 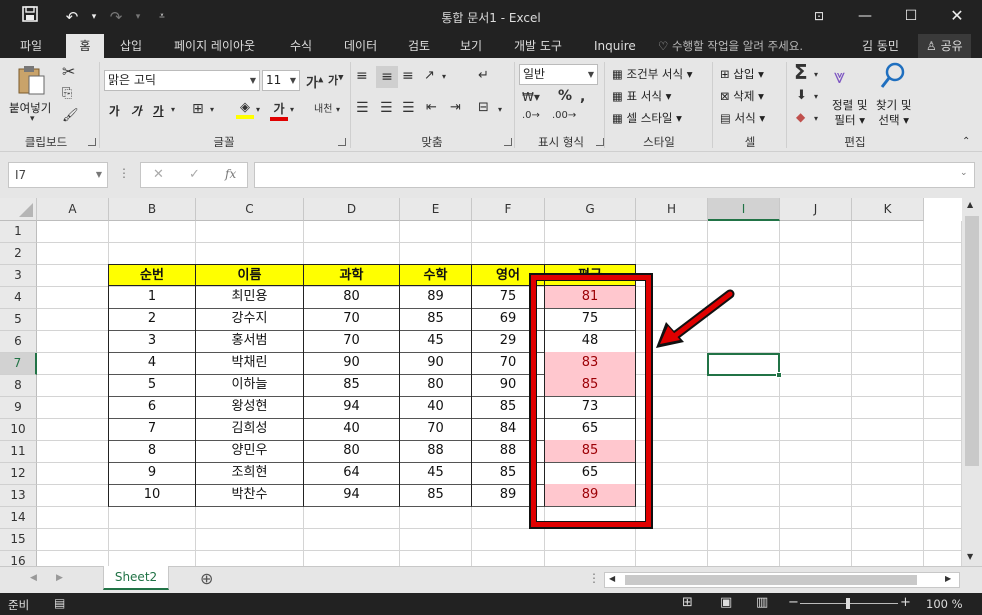 I want to click on tab-insert: 삽입, so click(x=131, y=46).